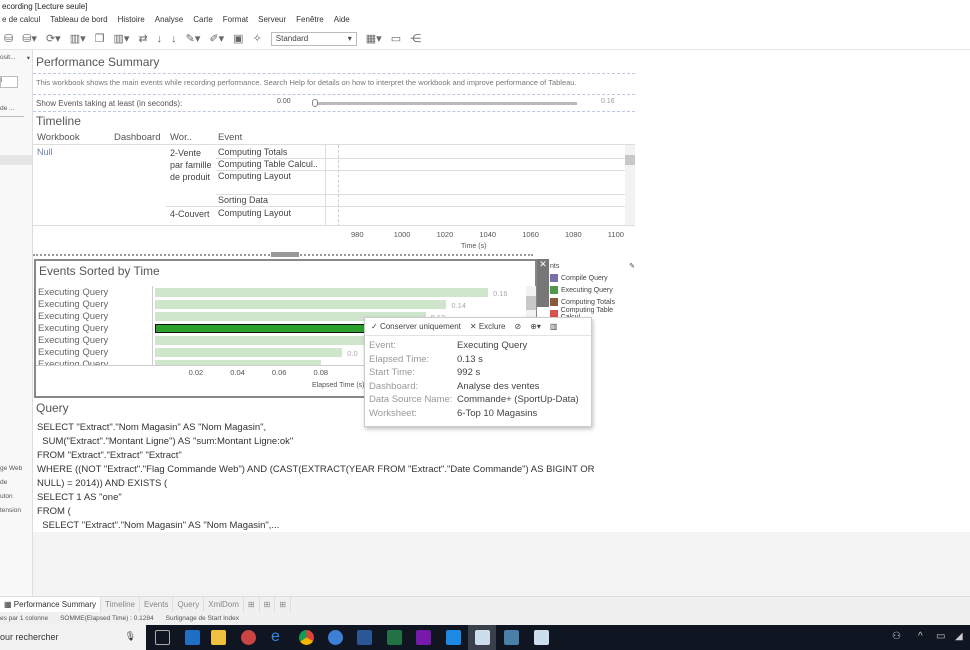 The image size is (970, 650). What do you see at coordinates (8, 38) in the screenshot?
I see `new-datasource-icon: ⛁` at bounding box center [8, 38].